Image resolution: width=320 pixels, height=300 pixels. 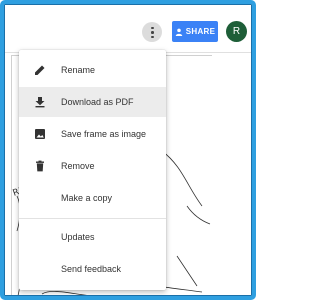 I want to click on download-icon, so click(x=40, y=102).